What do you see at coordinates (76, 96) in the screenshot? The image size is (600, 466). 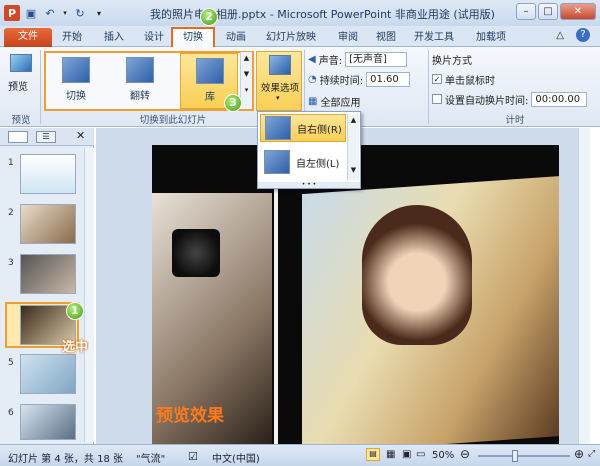 I see `gallery-item-label: 切换` at bounding box center [76, 96].